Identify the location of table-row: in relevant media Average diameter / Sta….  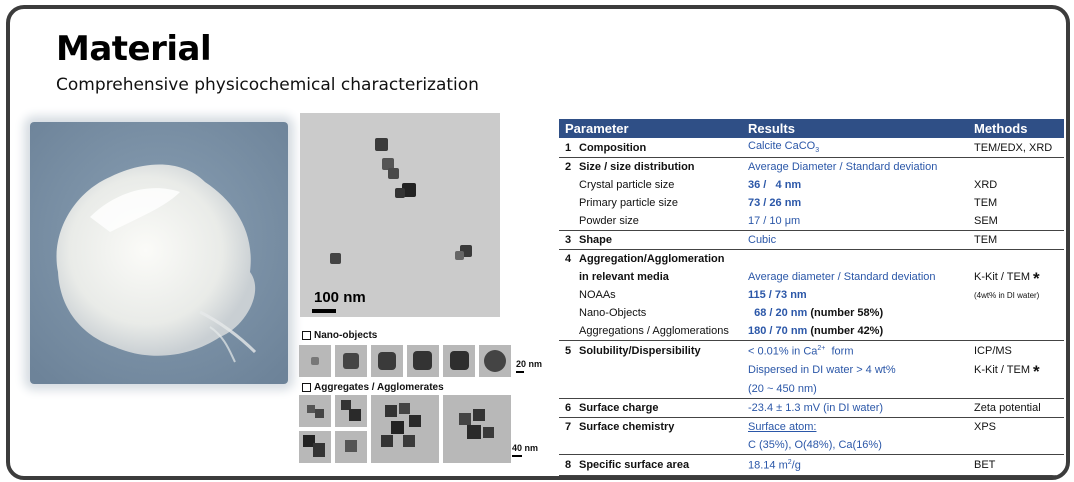
(811, 278).